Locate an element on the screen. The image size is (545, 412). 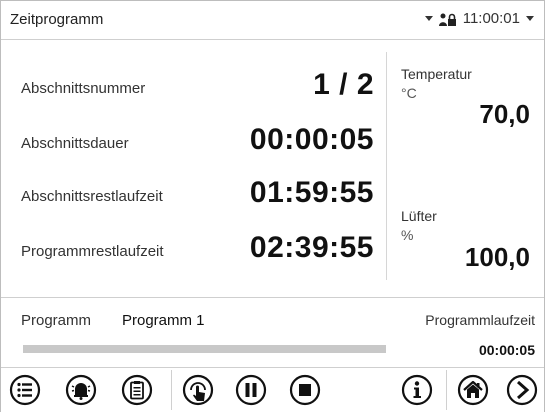
bottom-toolbar is located at coordinates (272, 389).